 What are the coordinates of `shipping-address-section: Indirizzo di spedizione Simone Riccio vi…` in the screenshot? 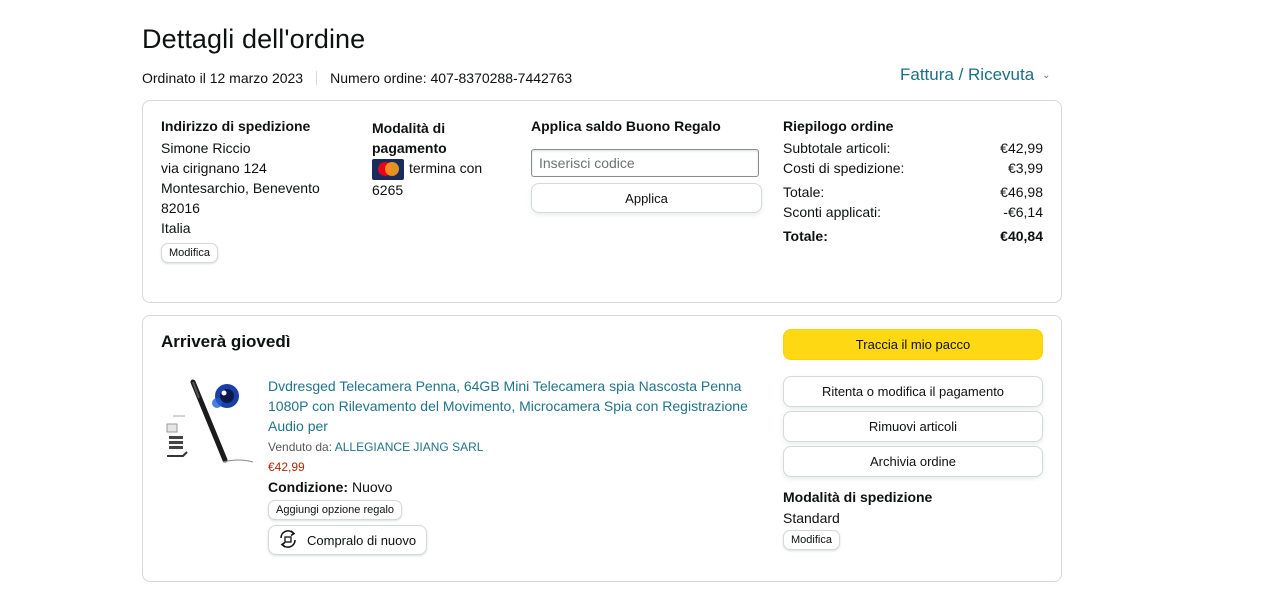 It's located at (256, 190).